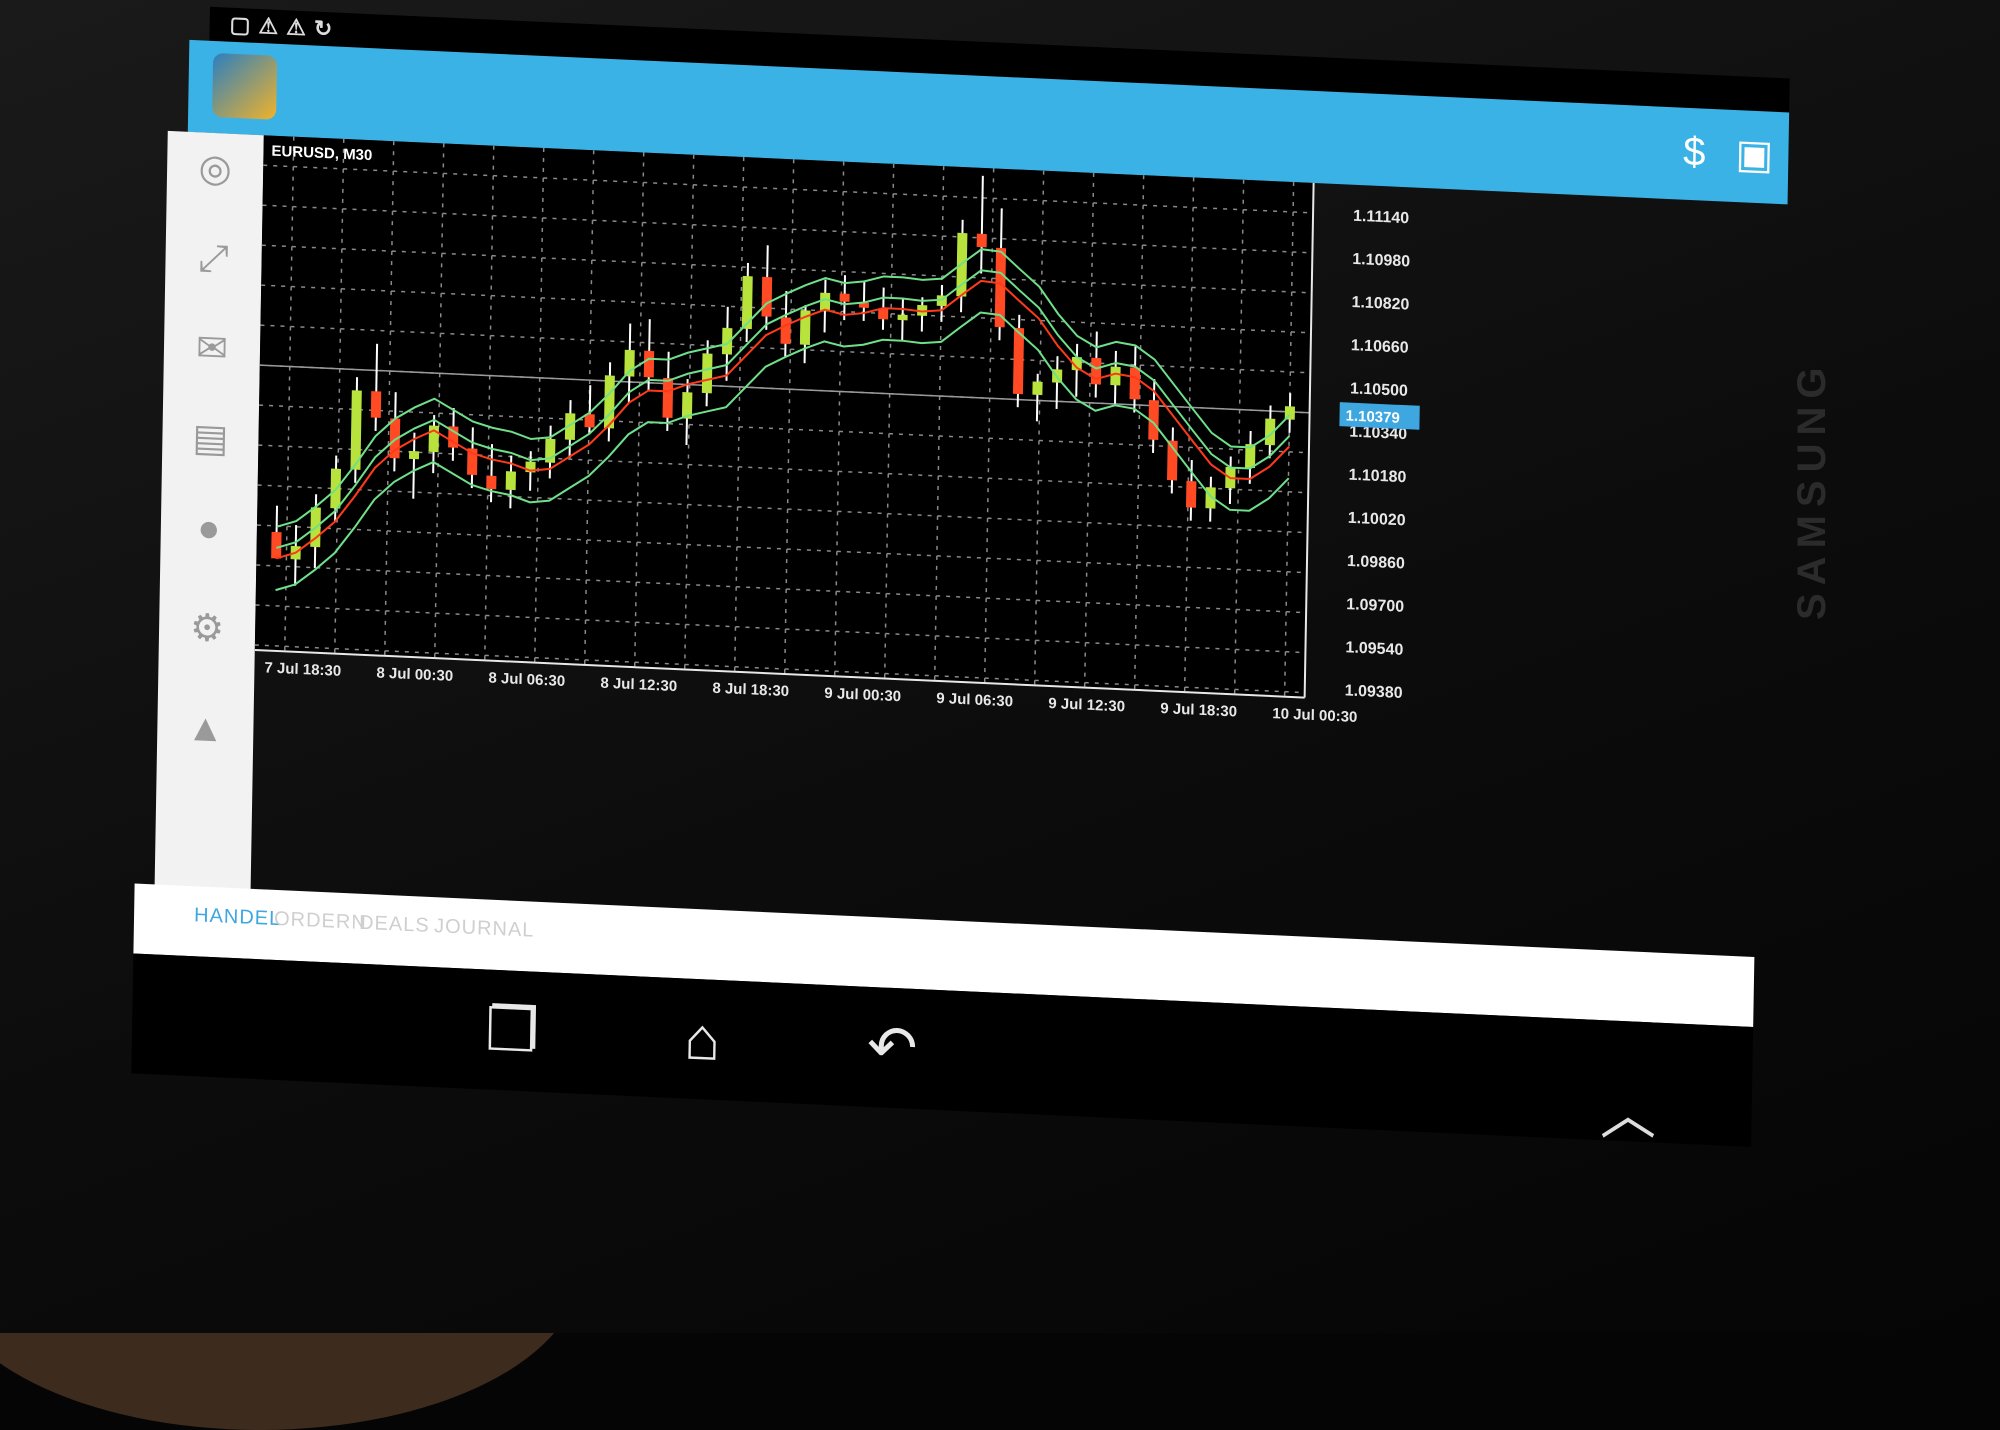 The height and width of the screenshot is (1430, 2000). I want to click on y-tick-label: 1.10020, so click(1377, 520).